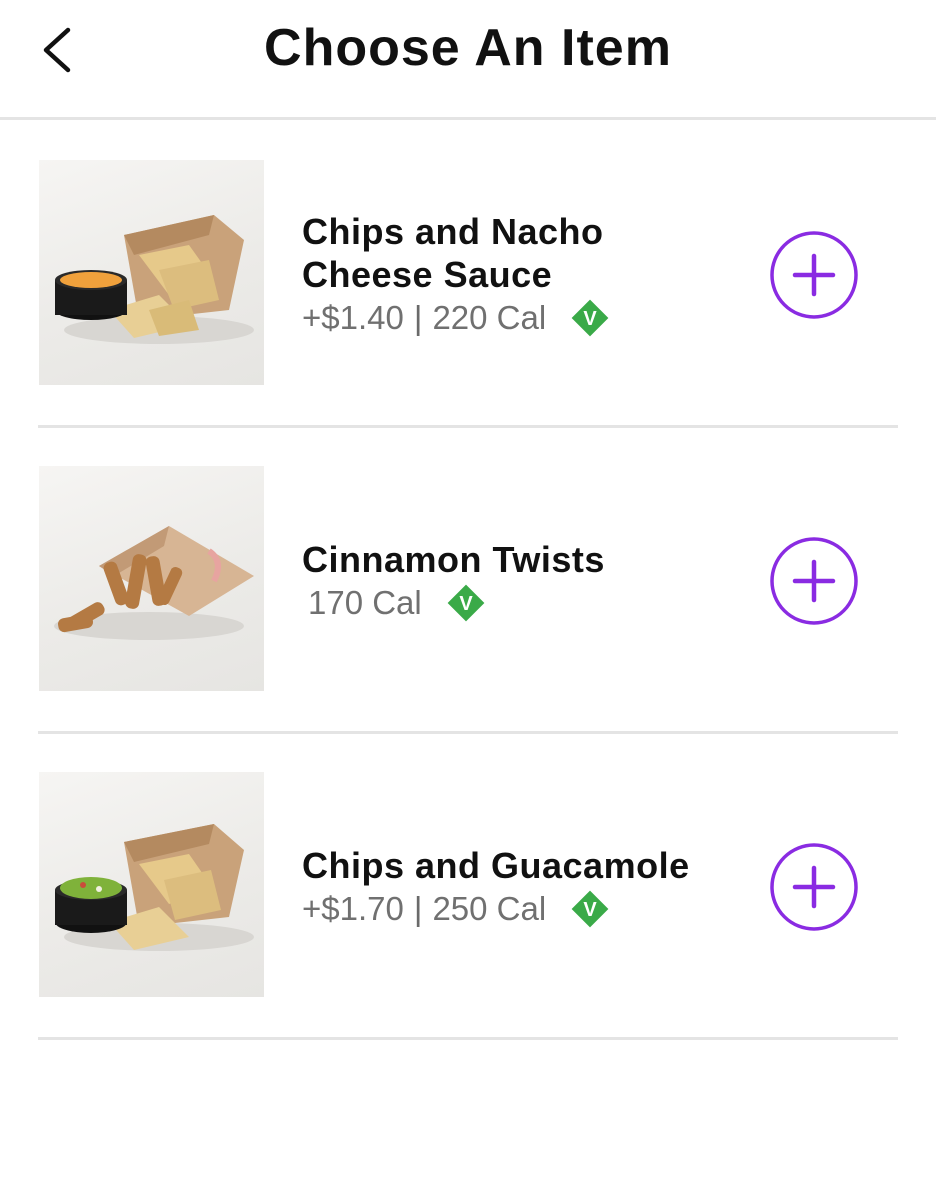  I want to click on item-calories: 170 Cal, so click(365, 602).